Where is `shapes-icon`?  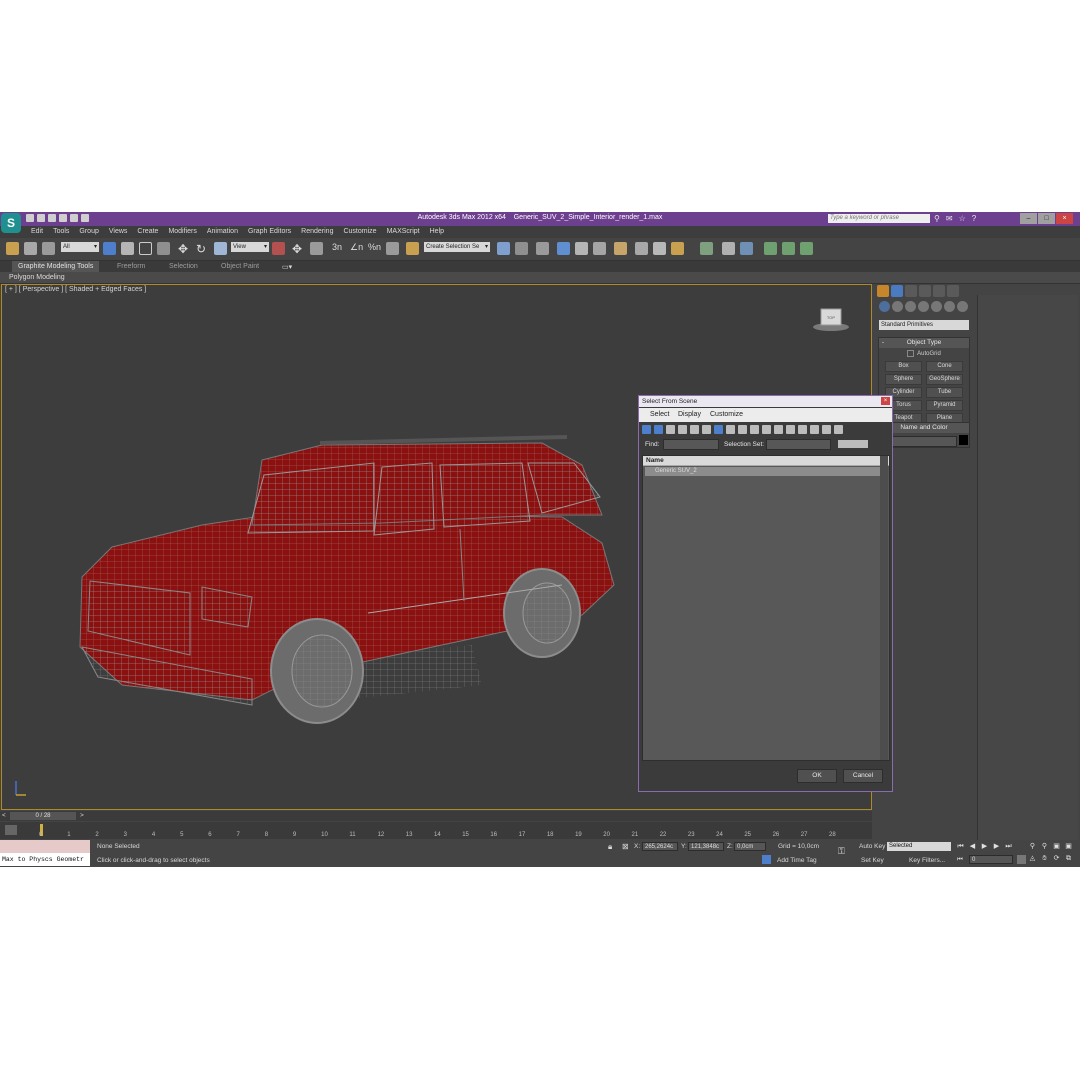
shapes-icon is located at coordinates (897, 306).